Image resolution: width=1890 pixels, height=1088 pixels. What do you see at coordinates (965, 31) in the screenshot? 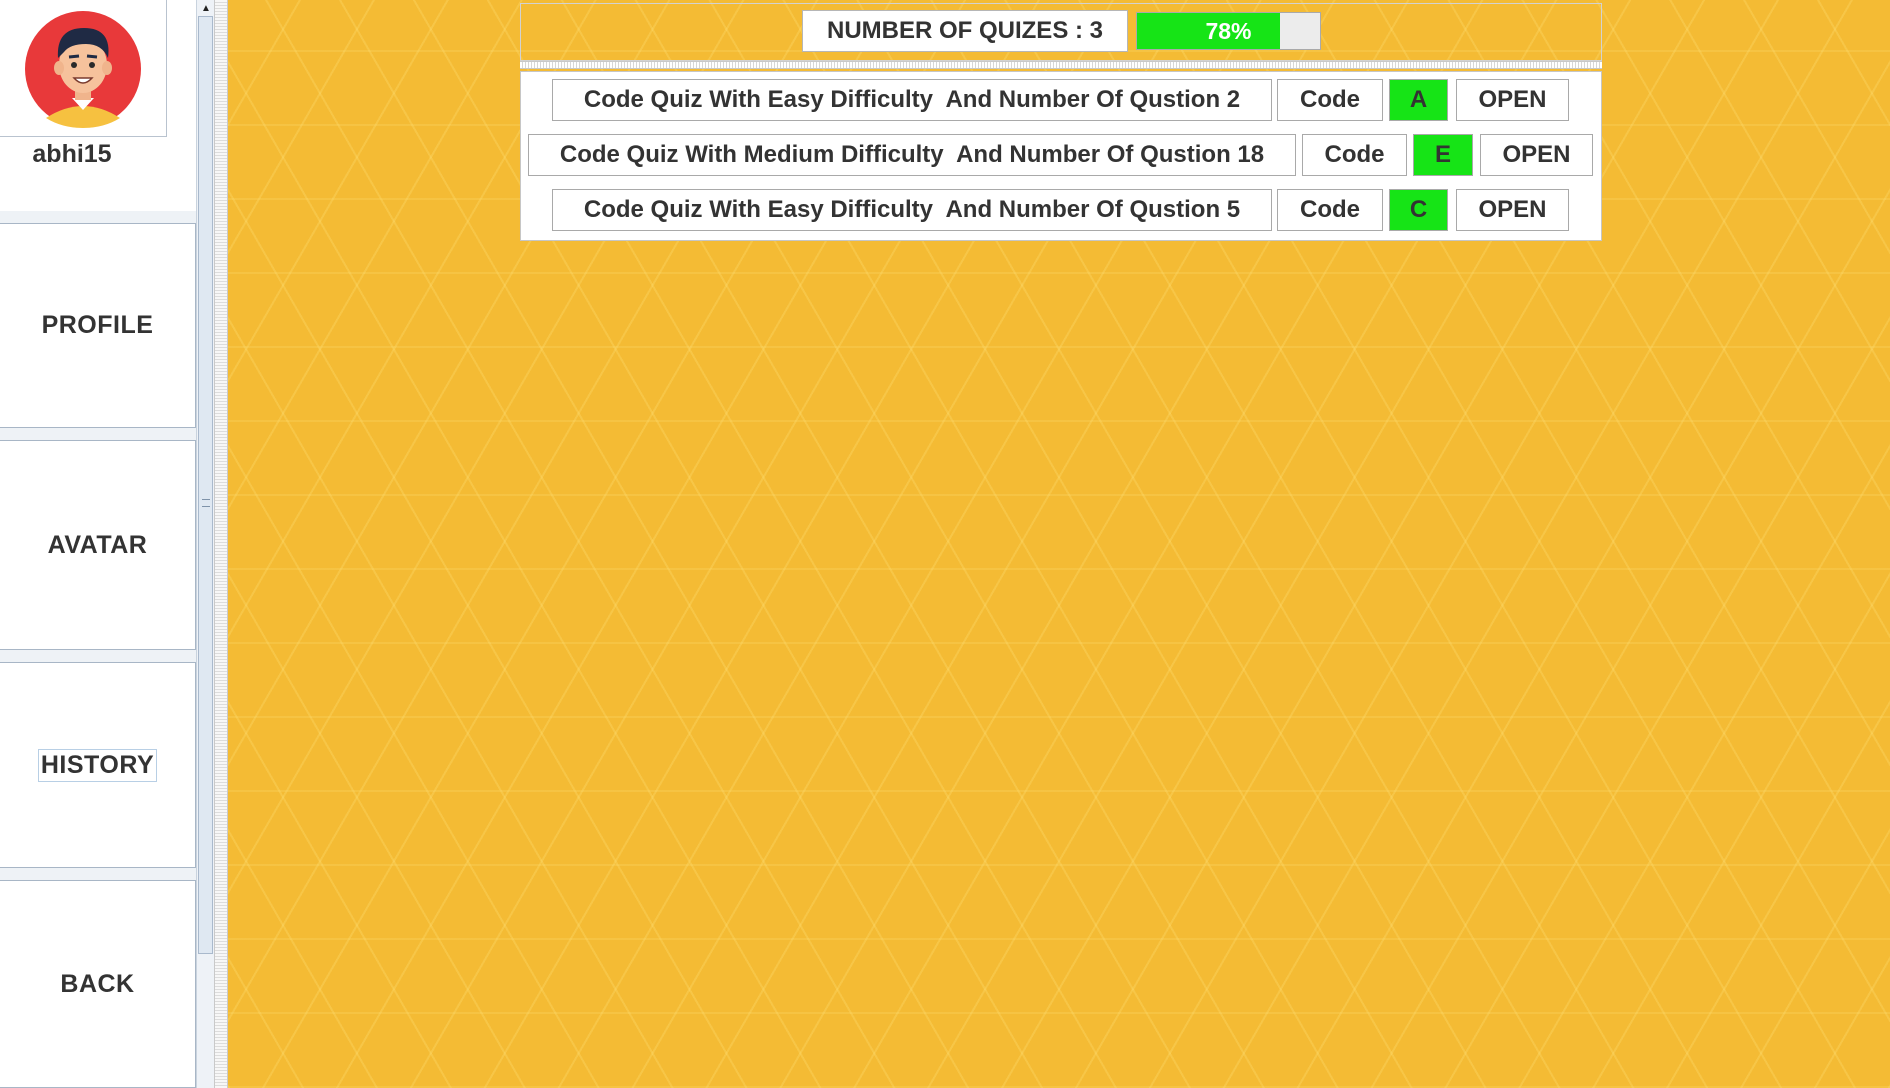
I see `quiz-count-label: NUMBER OF QUIZES : 3` at bounding box center [965, 31].